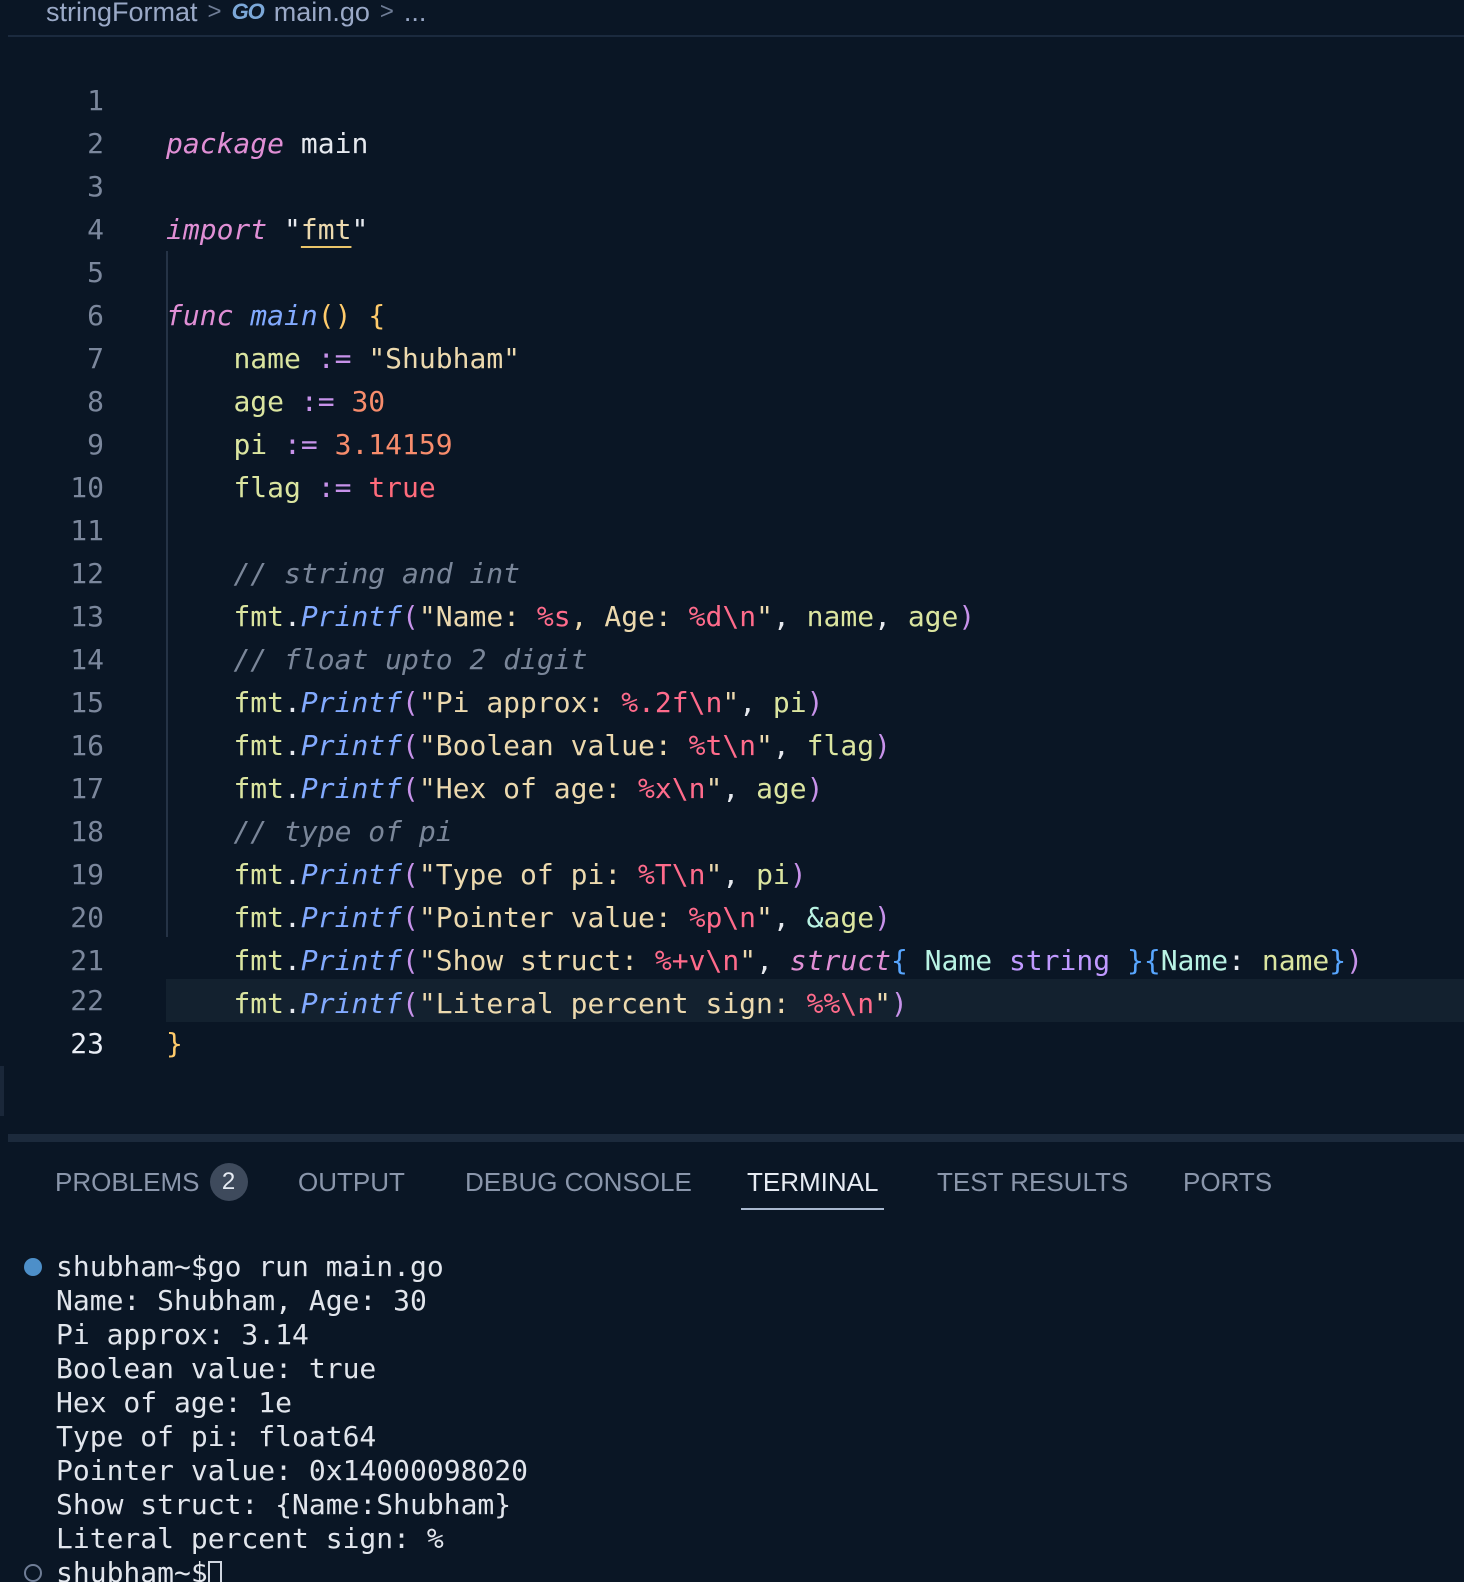 The height and width of the screenshot is (1582, 1464). I want to click on code-line-17: 17 // type of pi, so click(732, 786).